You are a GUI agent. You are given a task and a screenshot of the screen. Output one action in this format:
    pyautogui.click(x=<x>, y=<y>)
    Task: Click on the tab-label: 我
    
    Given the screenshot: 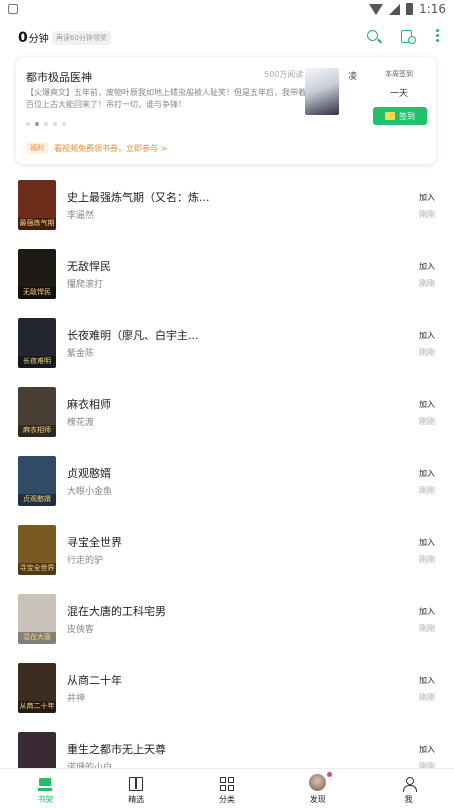 What is the action you would take?
    pyautogui.click(x=408, y=799)
    